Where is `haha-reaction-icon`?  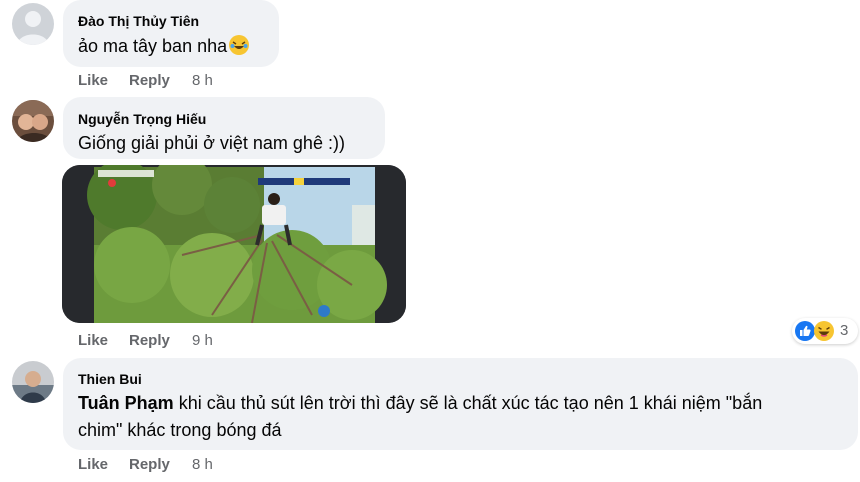 haha-reaction-icon is located at coordinates (824, 331).